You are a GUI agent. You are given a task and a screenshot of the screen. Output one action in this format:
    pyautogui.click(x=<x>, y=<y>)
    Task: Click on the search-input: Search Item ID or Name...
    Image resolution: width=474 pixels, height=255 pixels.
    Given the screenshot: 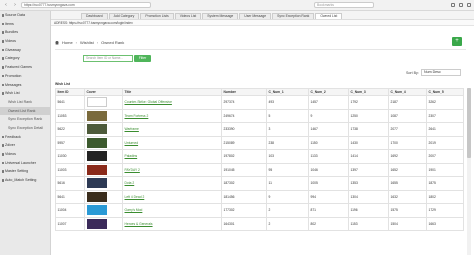 What is the action you would take?
    pyautogui.click(x=108, y=58)
    